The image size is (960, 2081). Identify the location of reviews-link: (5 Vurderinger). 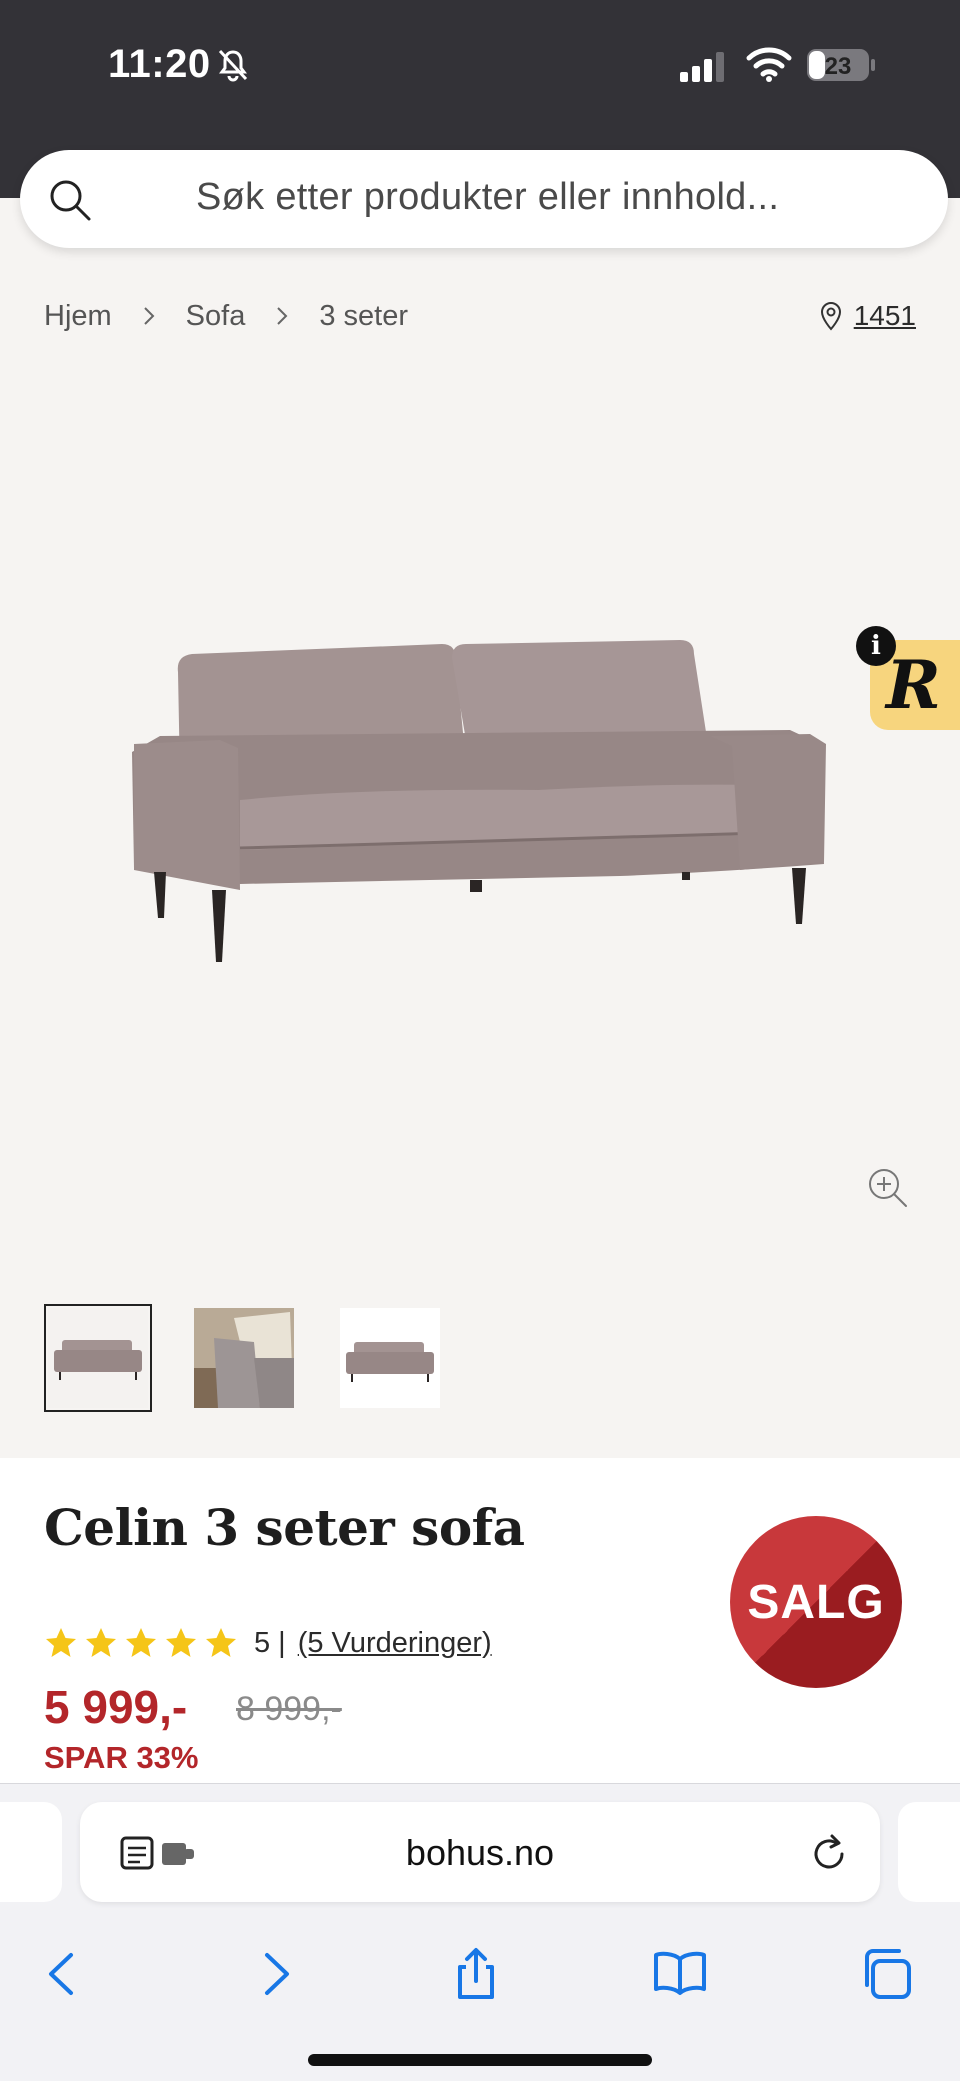
(395, 1643).